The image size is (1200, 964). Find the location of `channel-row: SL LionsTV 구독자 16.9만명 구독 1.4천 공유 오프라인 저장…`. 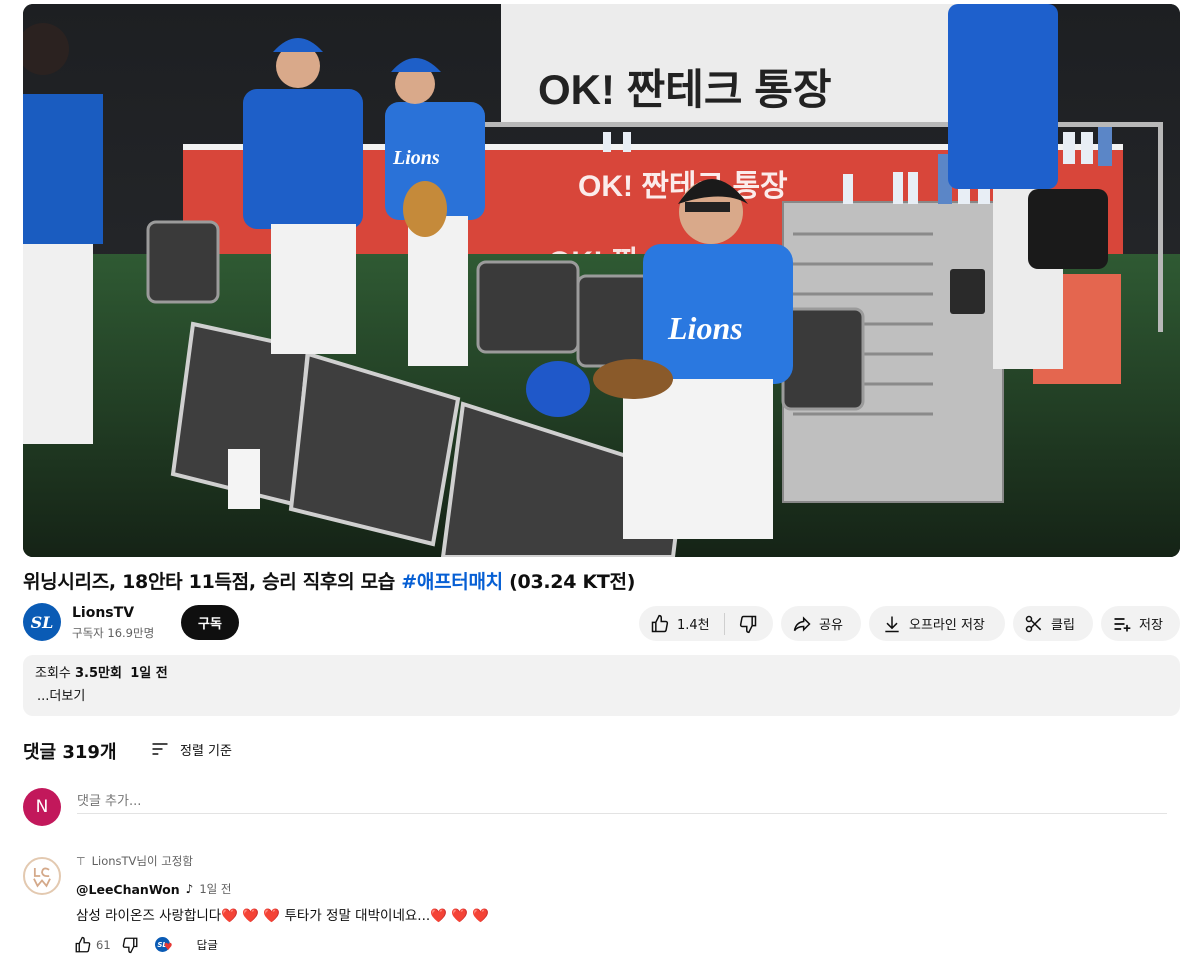

channel-row: SL LionsTV 구독자 16.9만명 구독 1.4천 공유 오프라인 저장… is located at coordinates (601, 623).